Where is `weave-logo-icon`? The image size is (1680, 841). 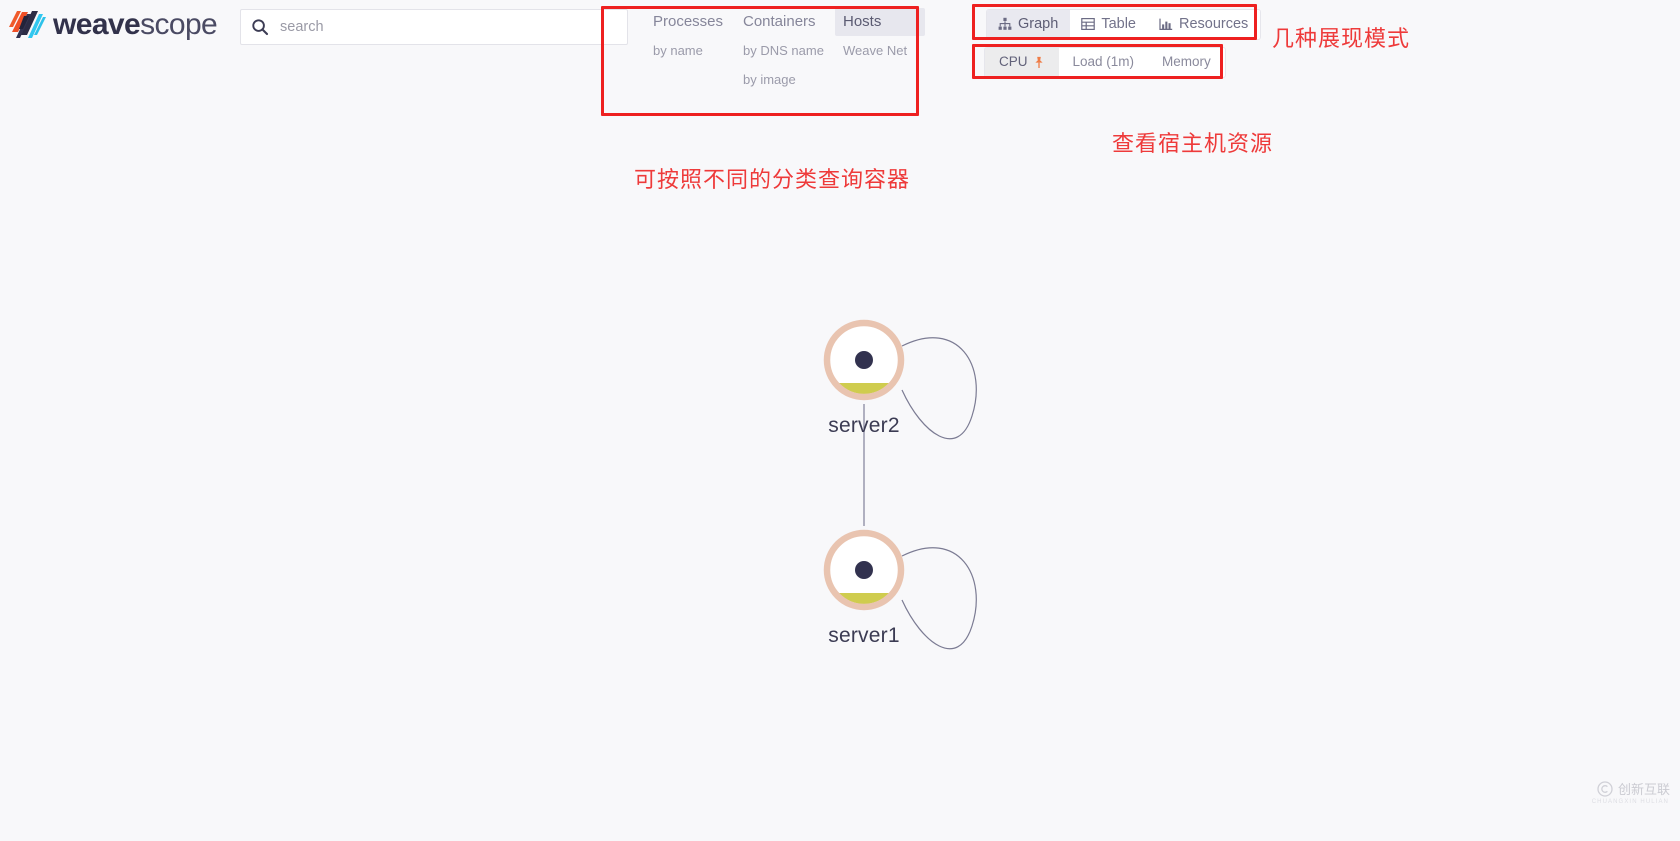 weave-logo-icon is located at coordinates (28, 25).